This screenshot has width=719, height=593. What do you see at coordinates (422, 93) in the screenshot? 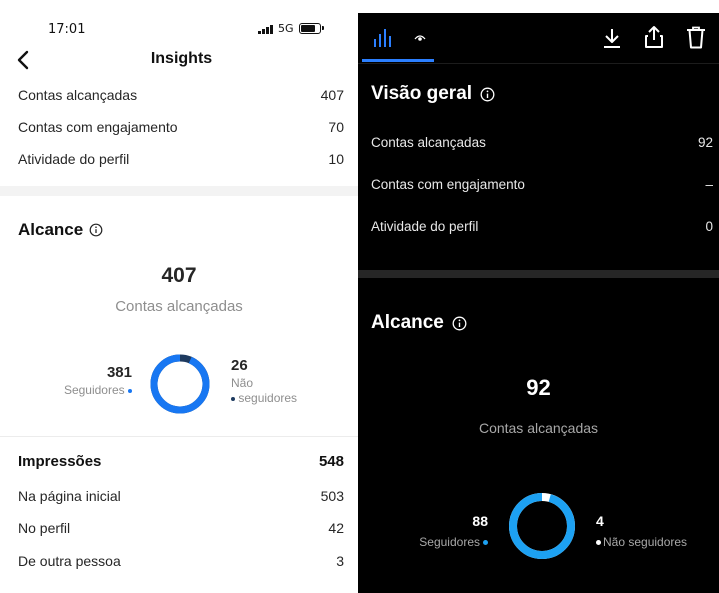
I see `overview-title-text: Visão geral` at bounding box center [422, 93].